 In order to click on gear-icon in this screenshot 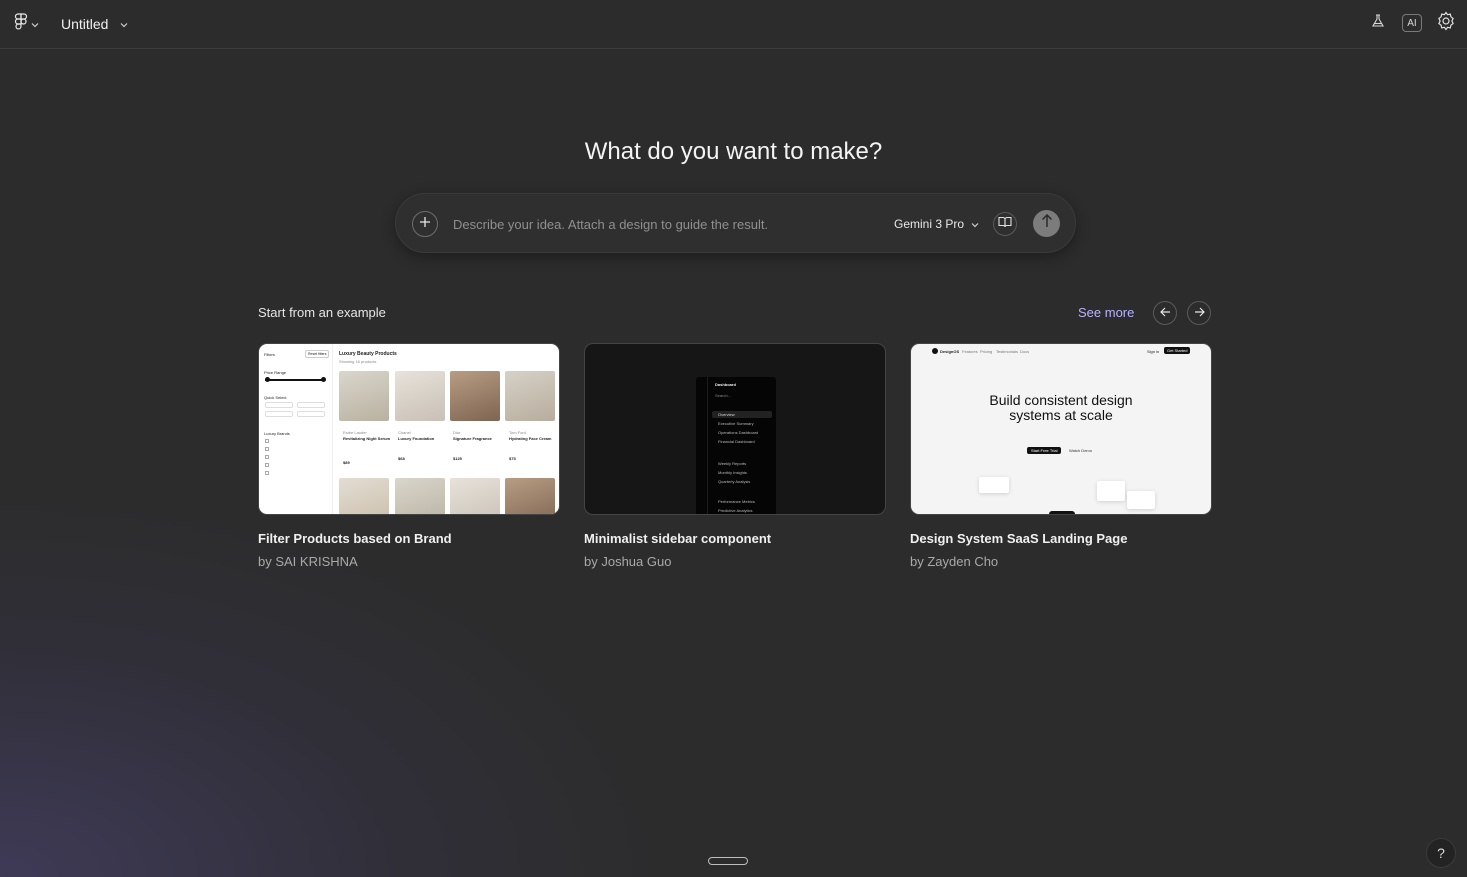, I will do `click(1446, 23)`.